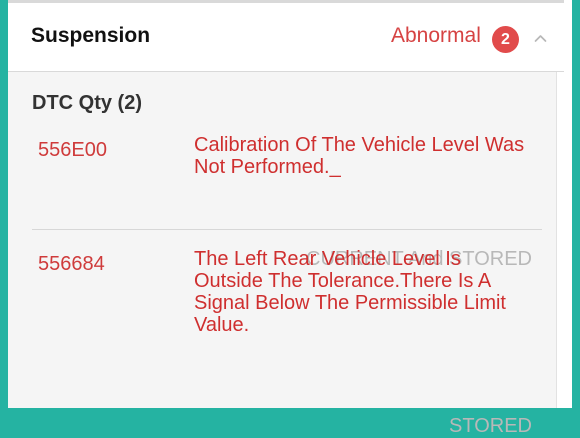 The width and height of the screenshot is (580, 438). Describe the element at coordinates (436, 35) in the screenshot. I see `status-label: Abnormal` at that location.